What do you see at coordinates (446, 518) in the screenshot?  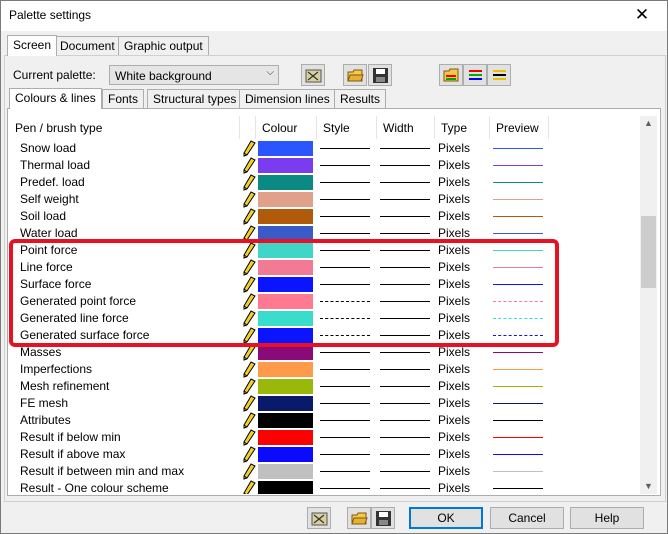 I see `ok-button: OK` at bounding box center [446, 518].